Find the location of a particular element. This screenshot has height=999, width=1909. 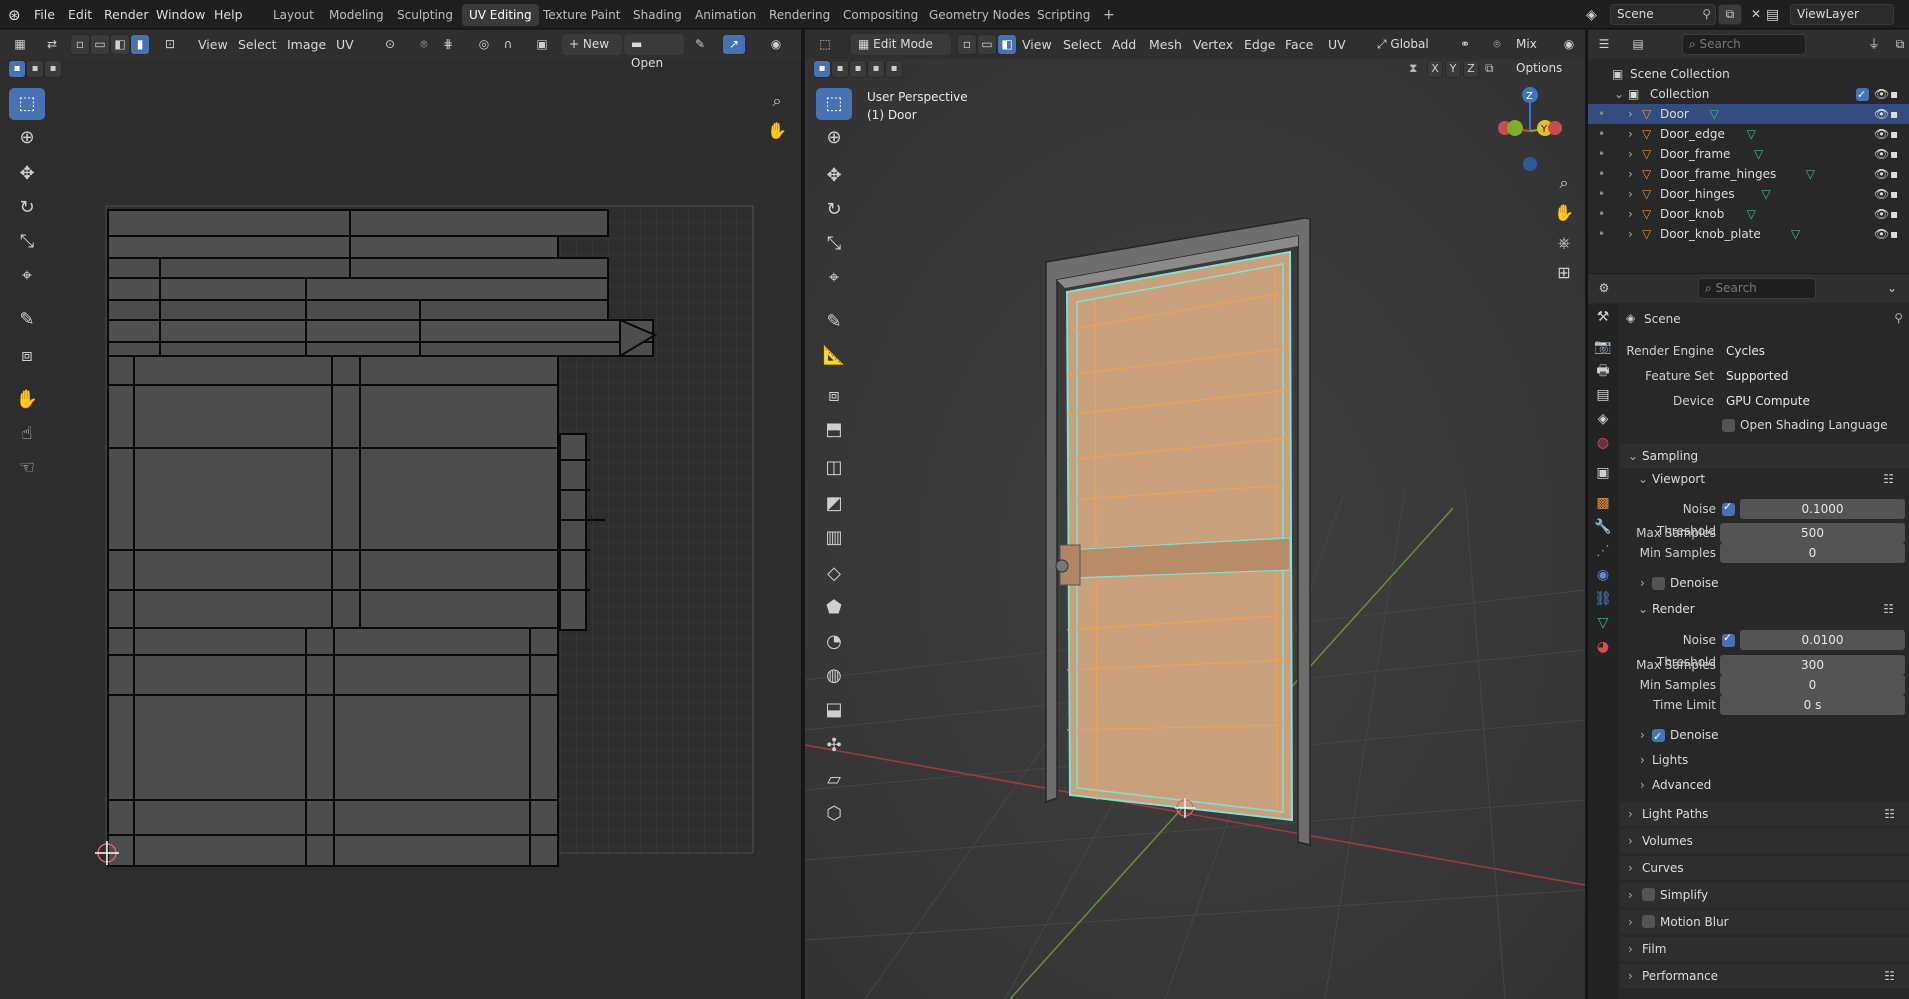

vp-select-extend-icon: ▪ is located at coordinates (840, 69).